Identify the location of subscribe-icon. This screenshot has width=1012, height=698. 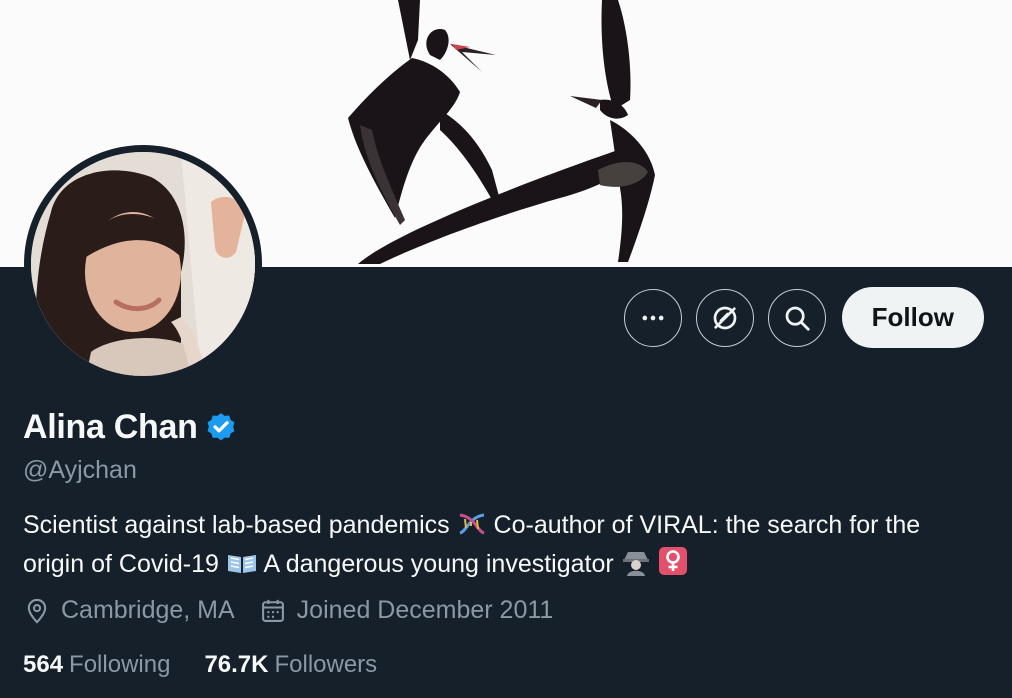
(725, 317).